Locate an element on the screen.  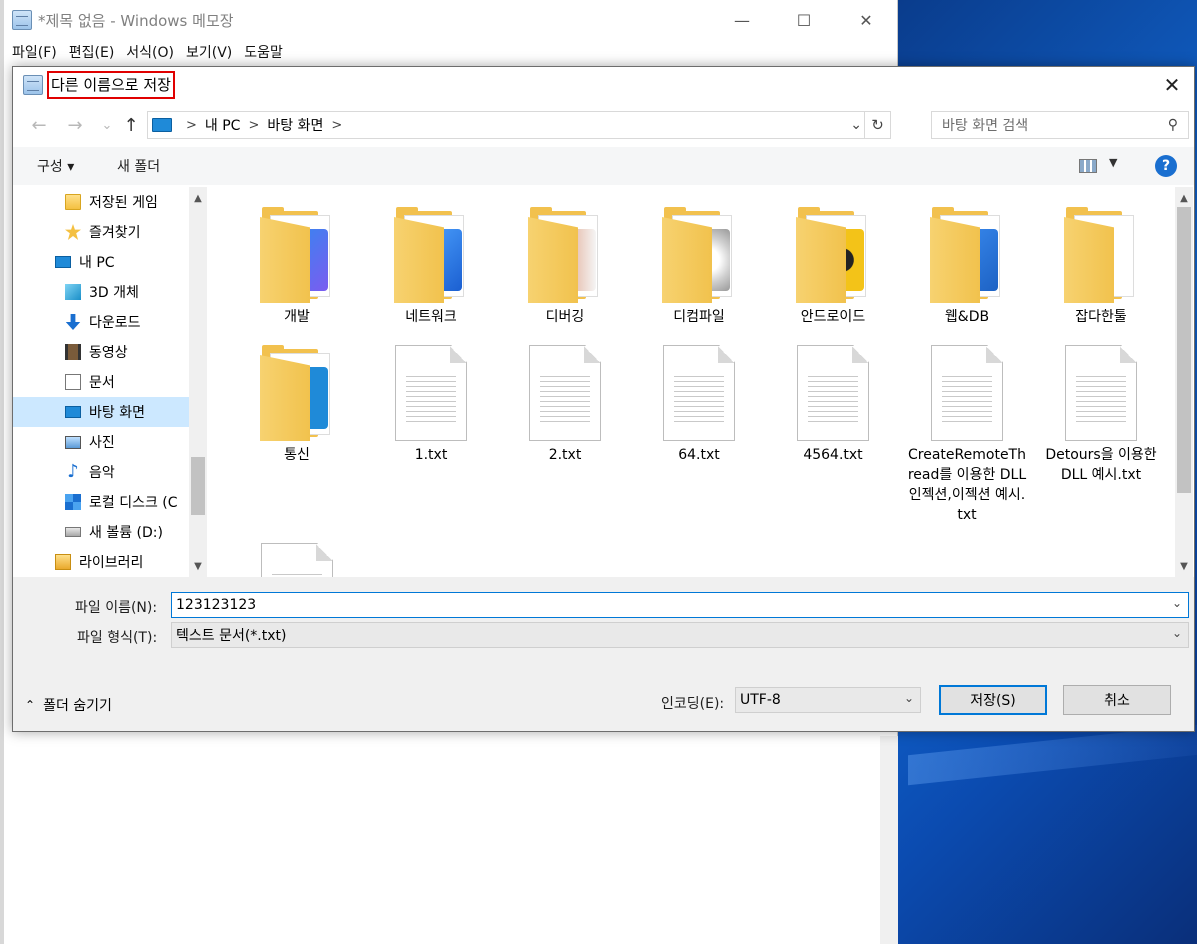
minimize-button: — is located at coordinates (742, 20).